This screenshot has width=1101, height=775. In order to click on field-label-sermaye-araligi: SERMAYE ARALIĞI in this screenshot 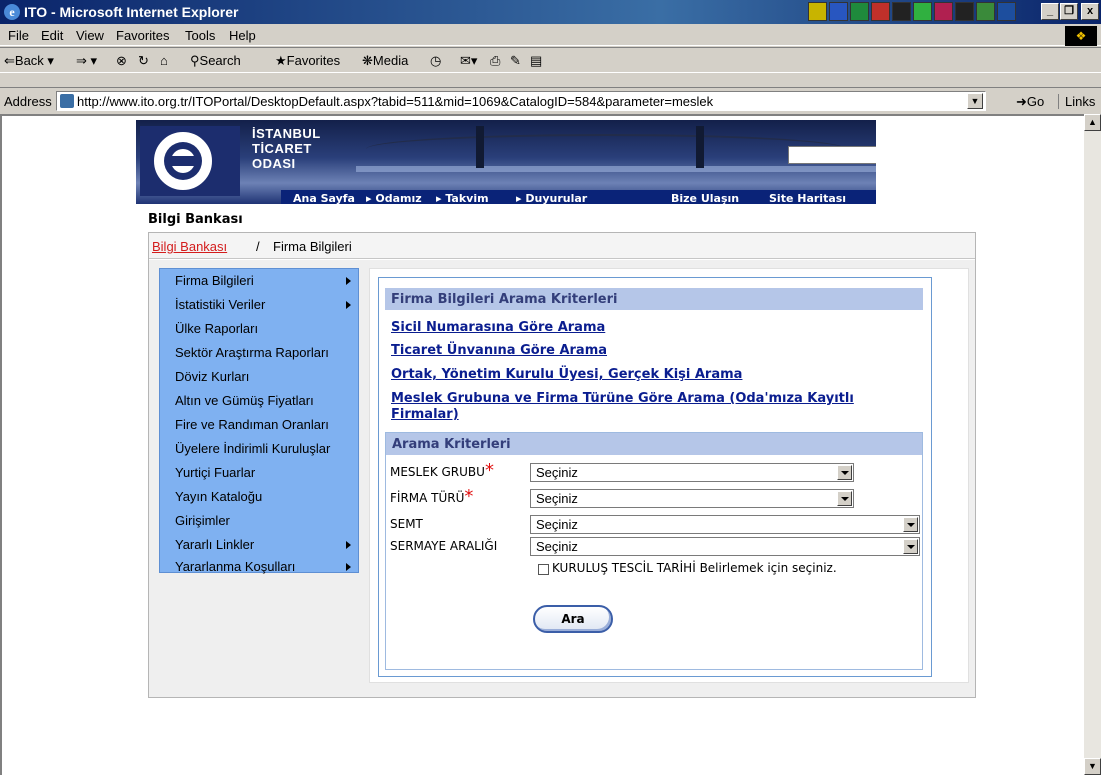, I will do `click(444, 546)`.